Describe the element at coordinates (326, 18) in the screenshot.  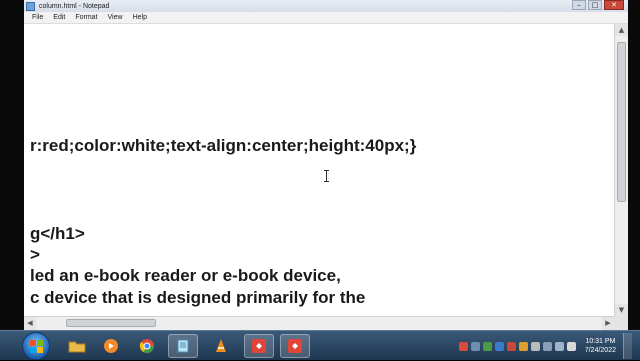
I see `menu-bar: File Edit Format View Help` at that location.